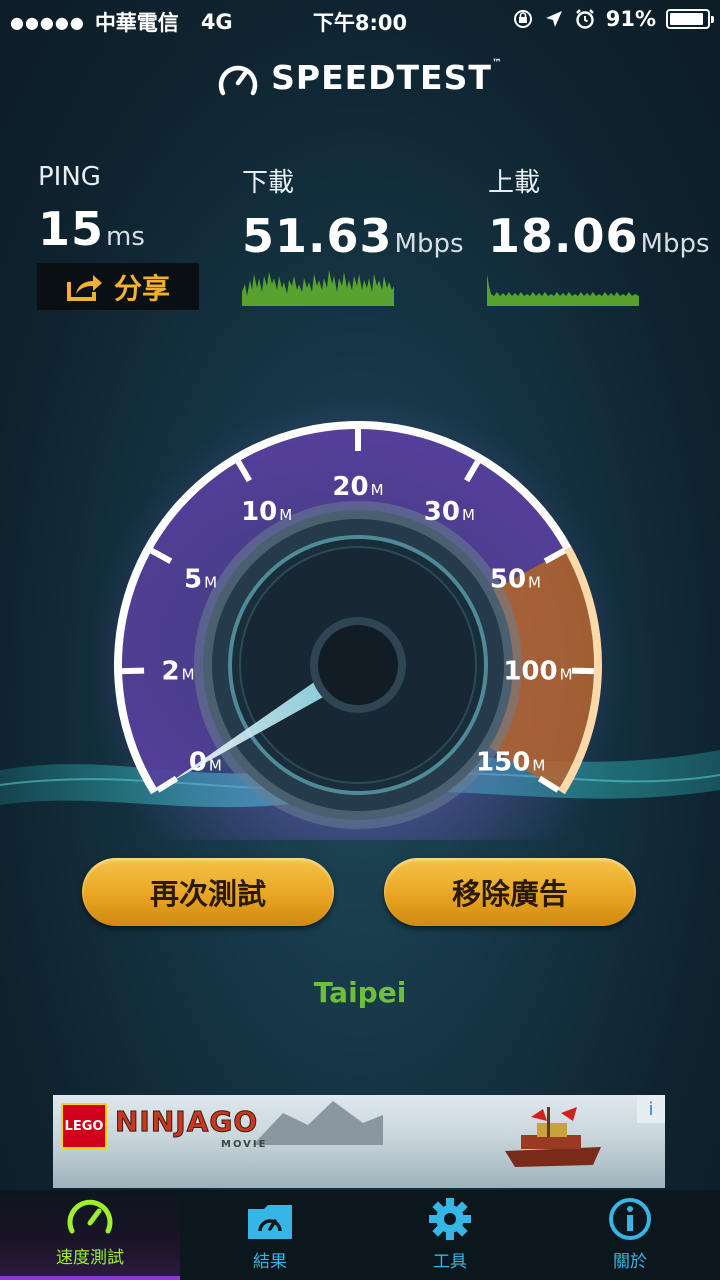 Image resolution: width=720 pixels, height=1280 pixels. What do you see at coordinates (141, 288) in the screenshot?
I see `share-label: 分享` at bounding box center [141, 288].